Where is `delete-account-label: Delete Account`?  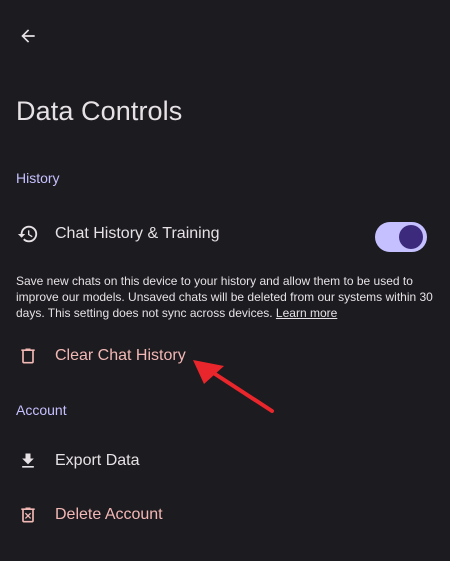
delete-account-label: Delete Account is located at coordinates (109, 514).